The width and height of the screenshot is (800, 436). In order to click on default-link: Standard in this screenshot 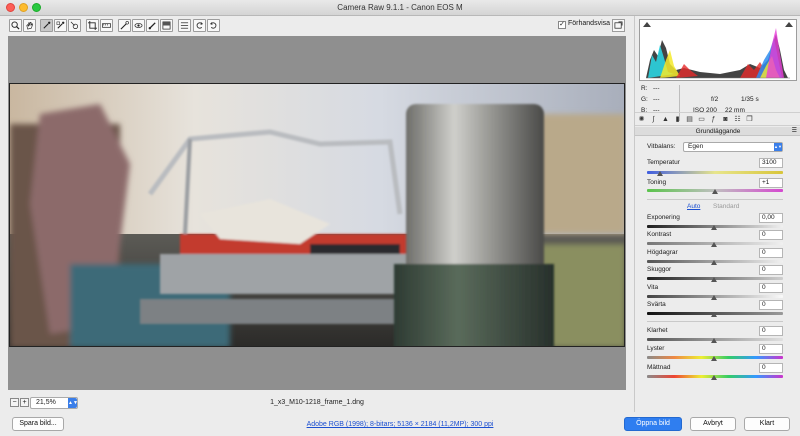, I will do `click(726, 206)`.